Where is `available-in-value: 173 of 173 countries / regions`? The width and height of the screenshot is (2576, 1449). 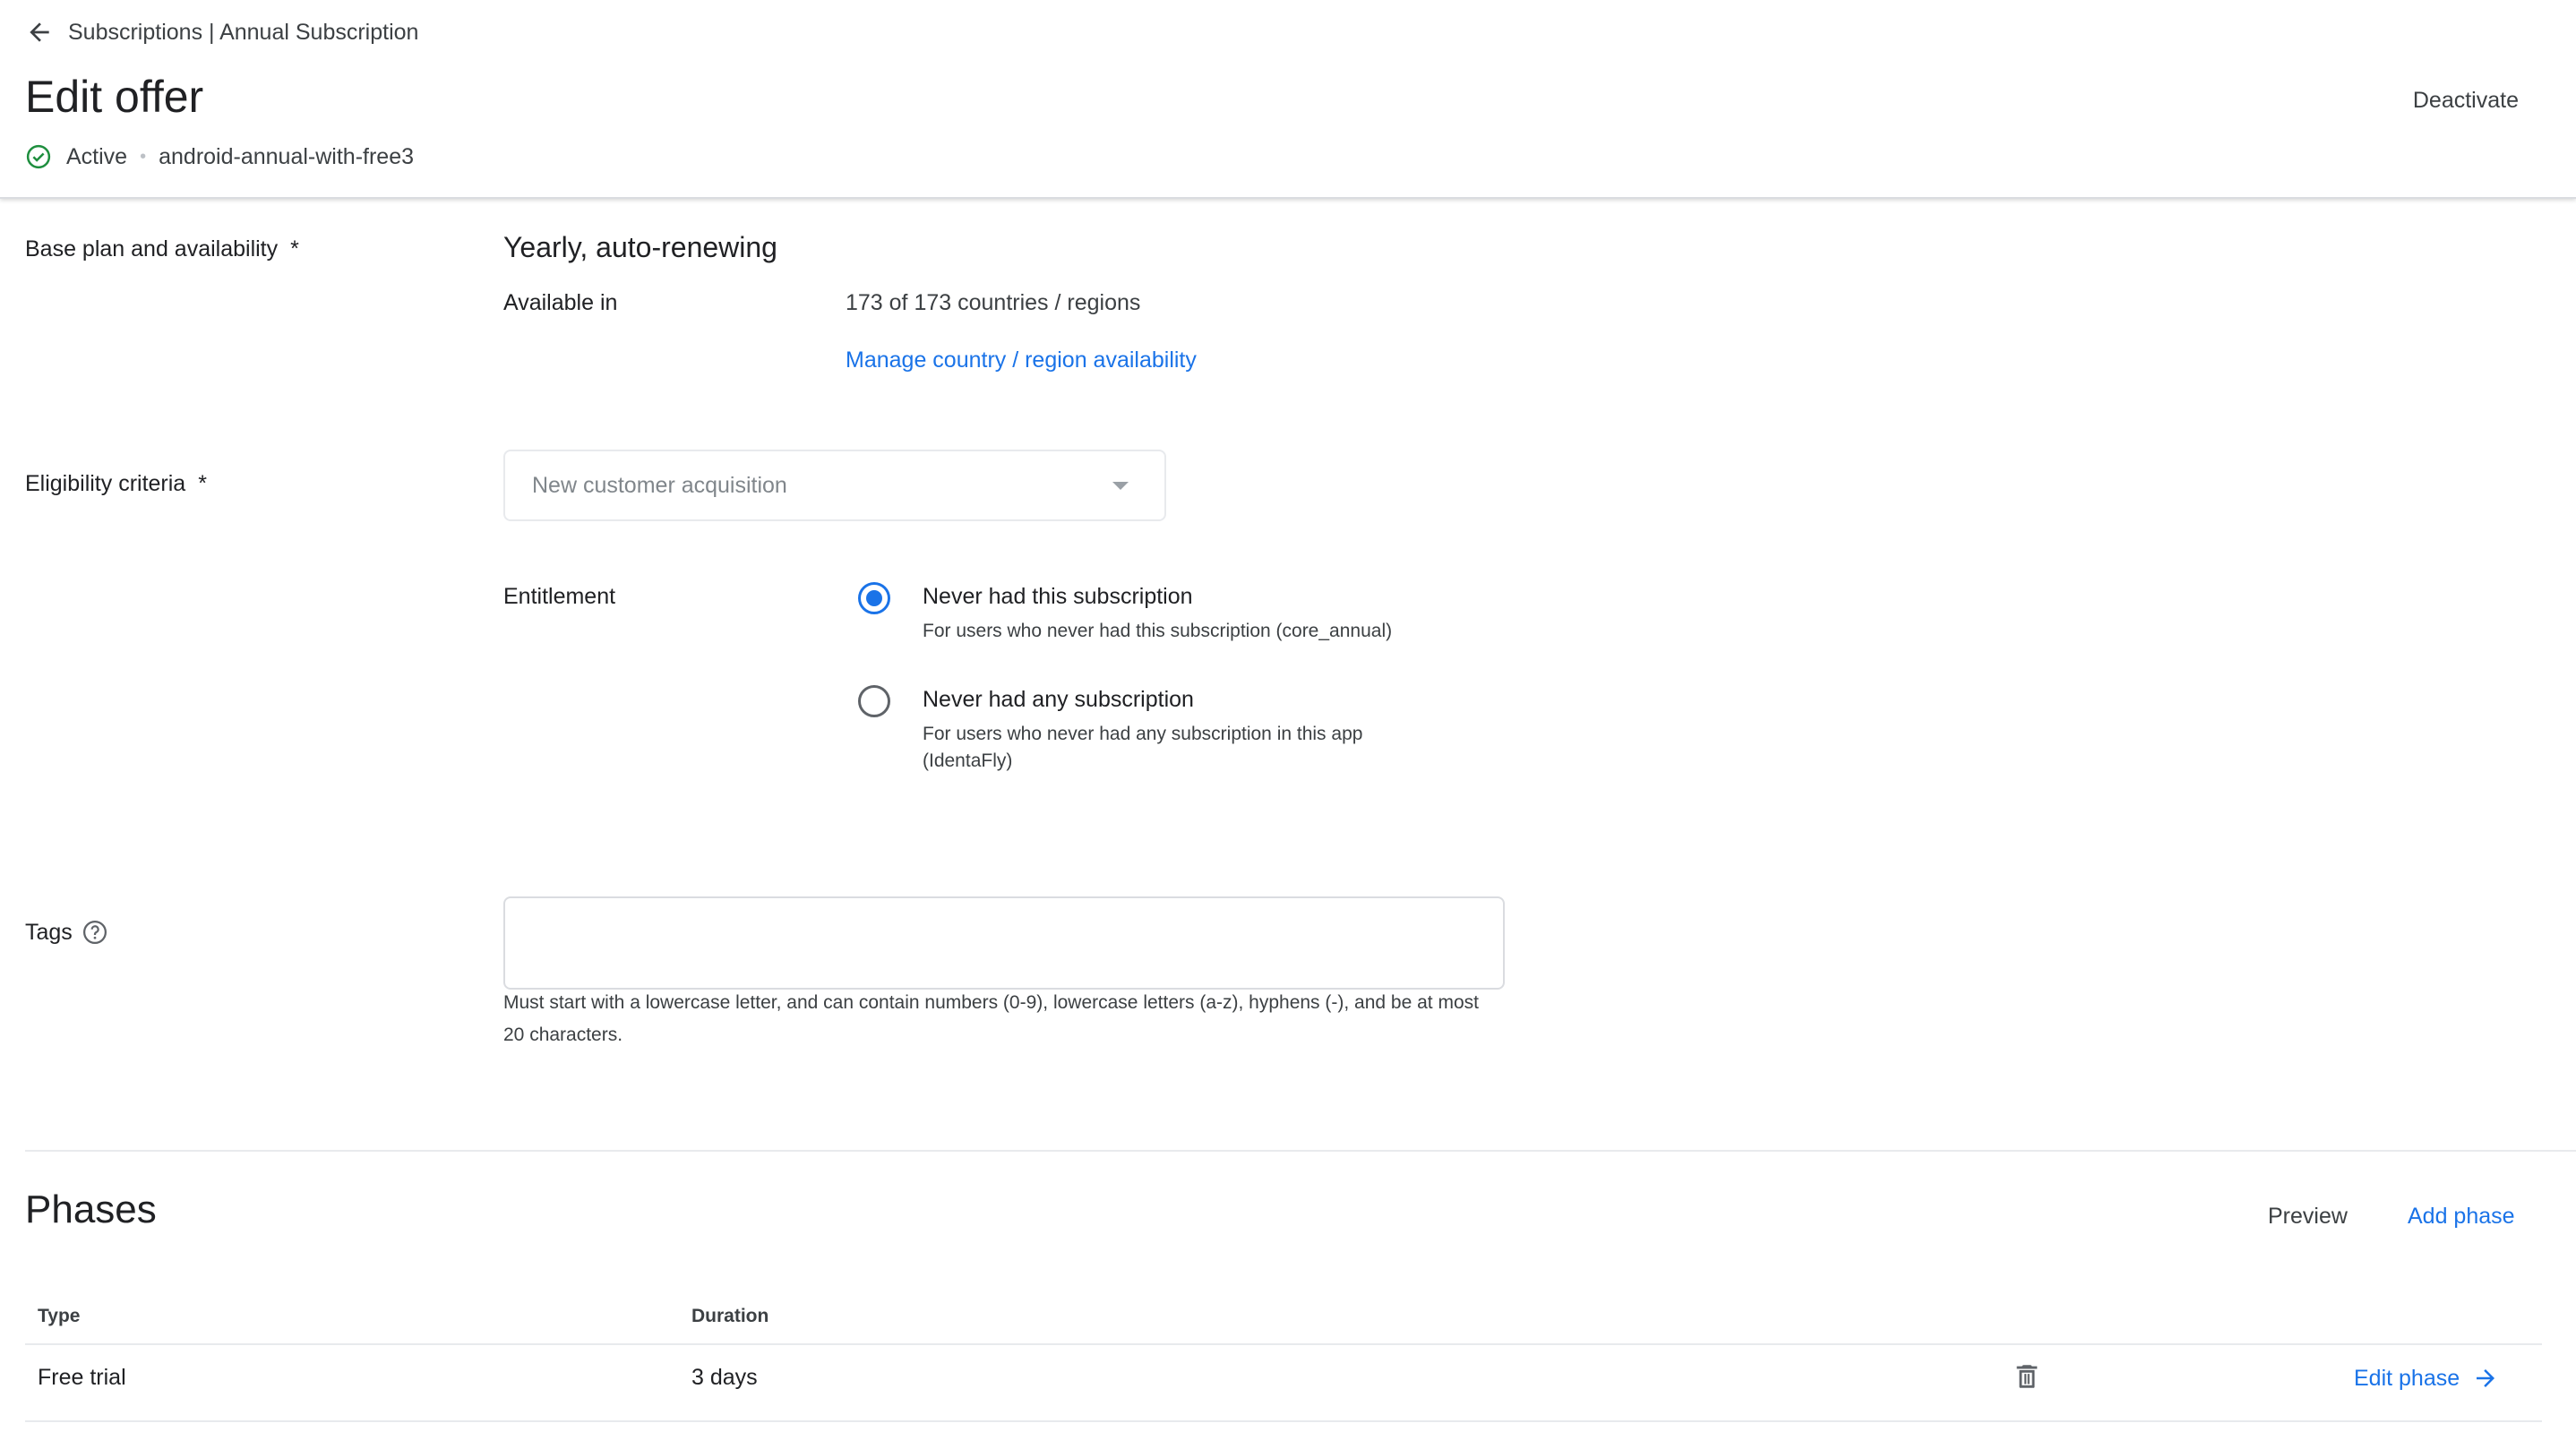
available-in-value: 173 of 173 countries / regions is located at coordinates (993, 303).